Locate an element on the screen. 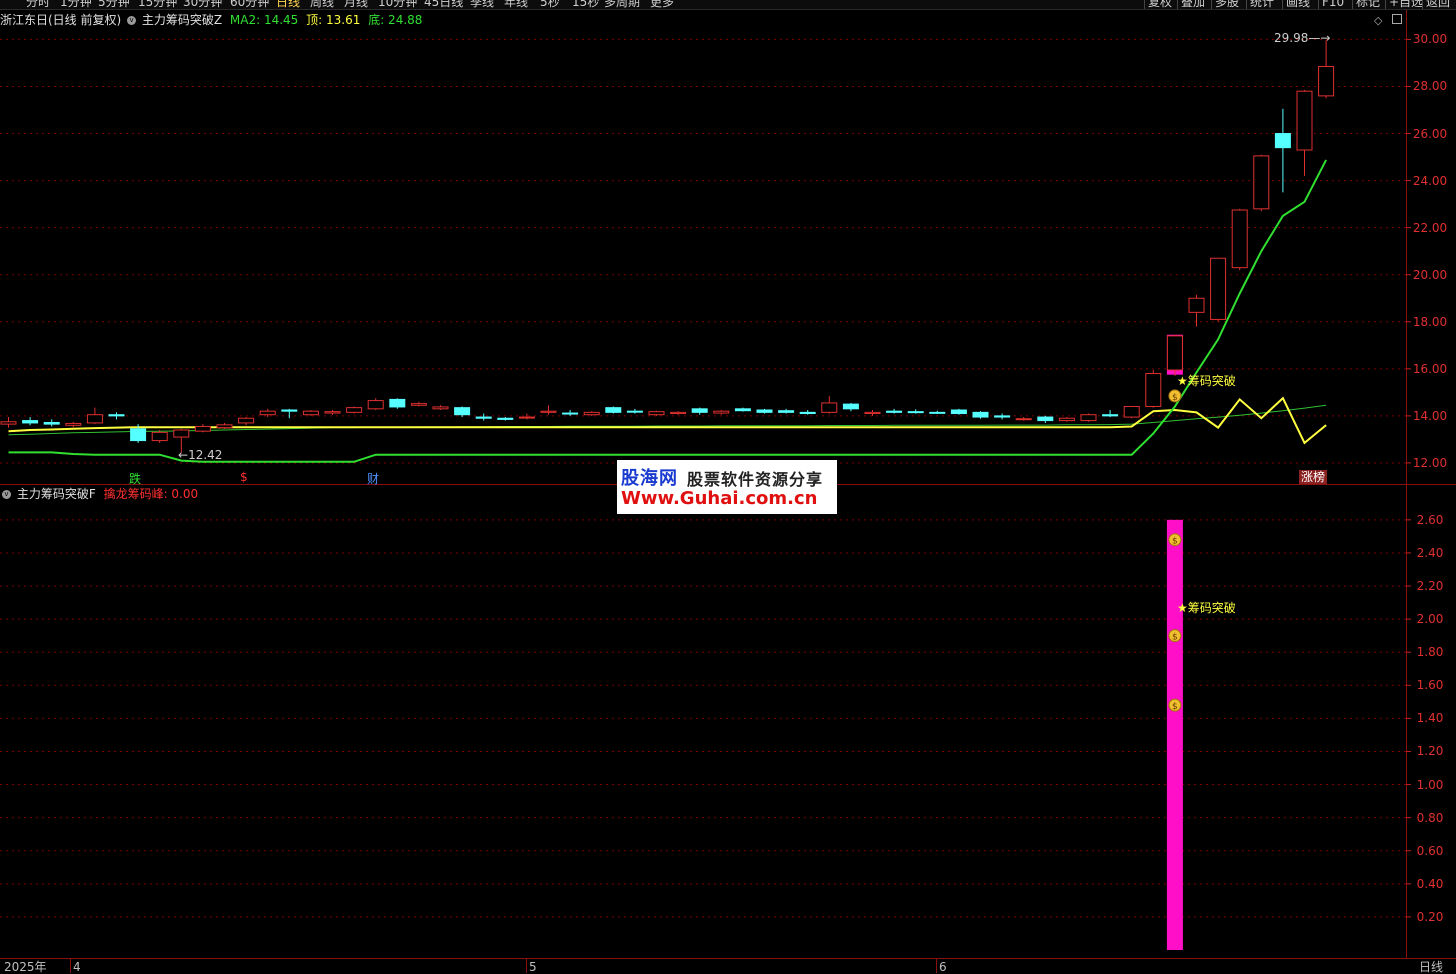 The image size is (1456, 974). sub-axis-label-7: 1.20 is located at coordinates (1430, 751).